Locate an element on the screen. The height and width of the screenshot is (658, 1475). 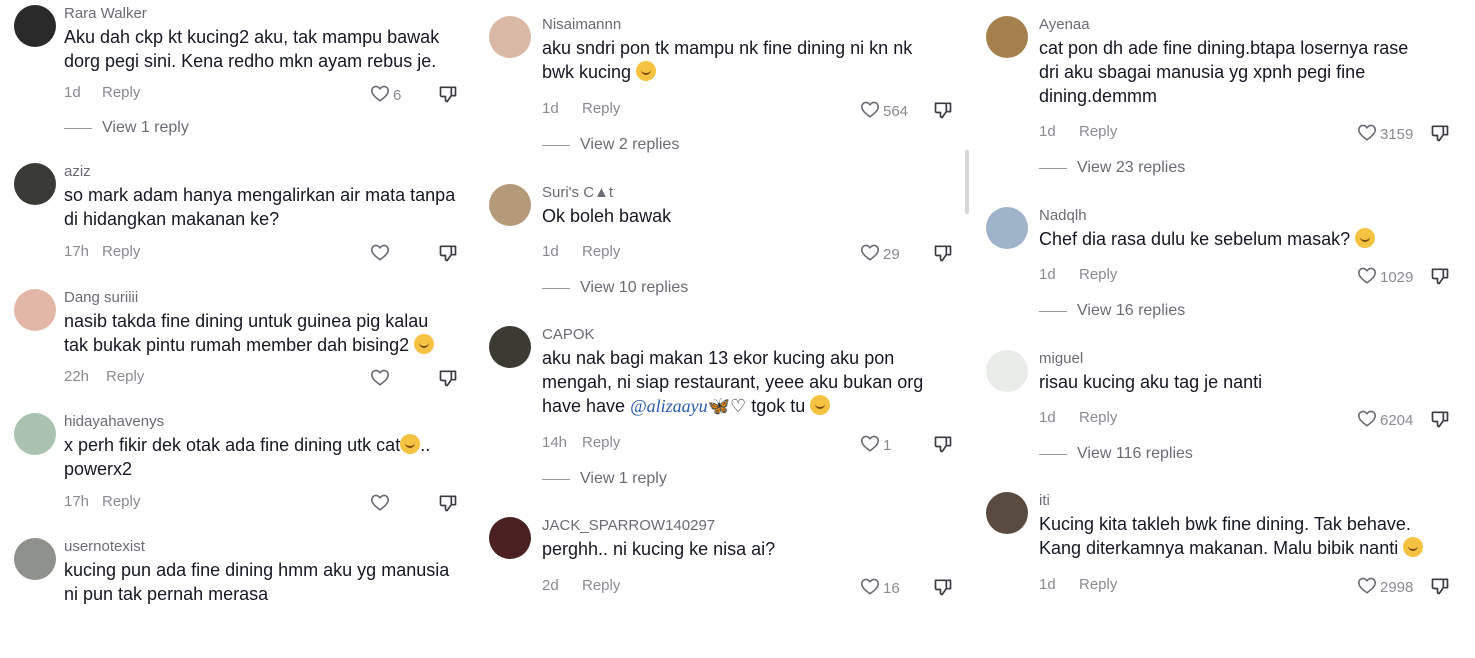
view-replies-button: View 16 replies is located at coordinates (1112, 311).